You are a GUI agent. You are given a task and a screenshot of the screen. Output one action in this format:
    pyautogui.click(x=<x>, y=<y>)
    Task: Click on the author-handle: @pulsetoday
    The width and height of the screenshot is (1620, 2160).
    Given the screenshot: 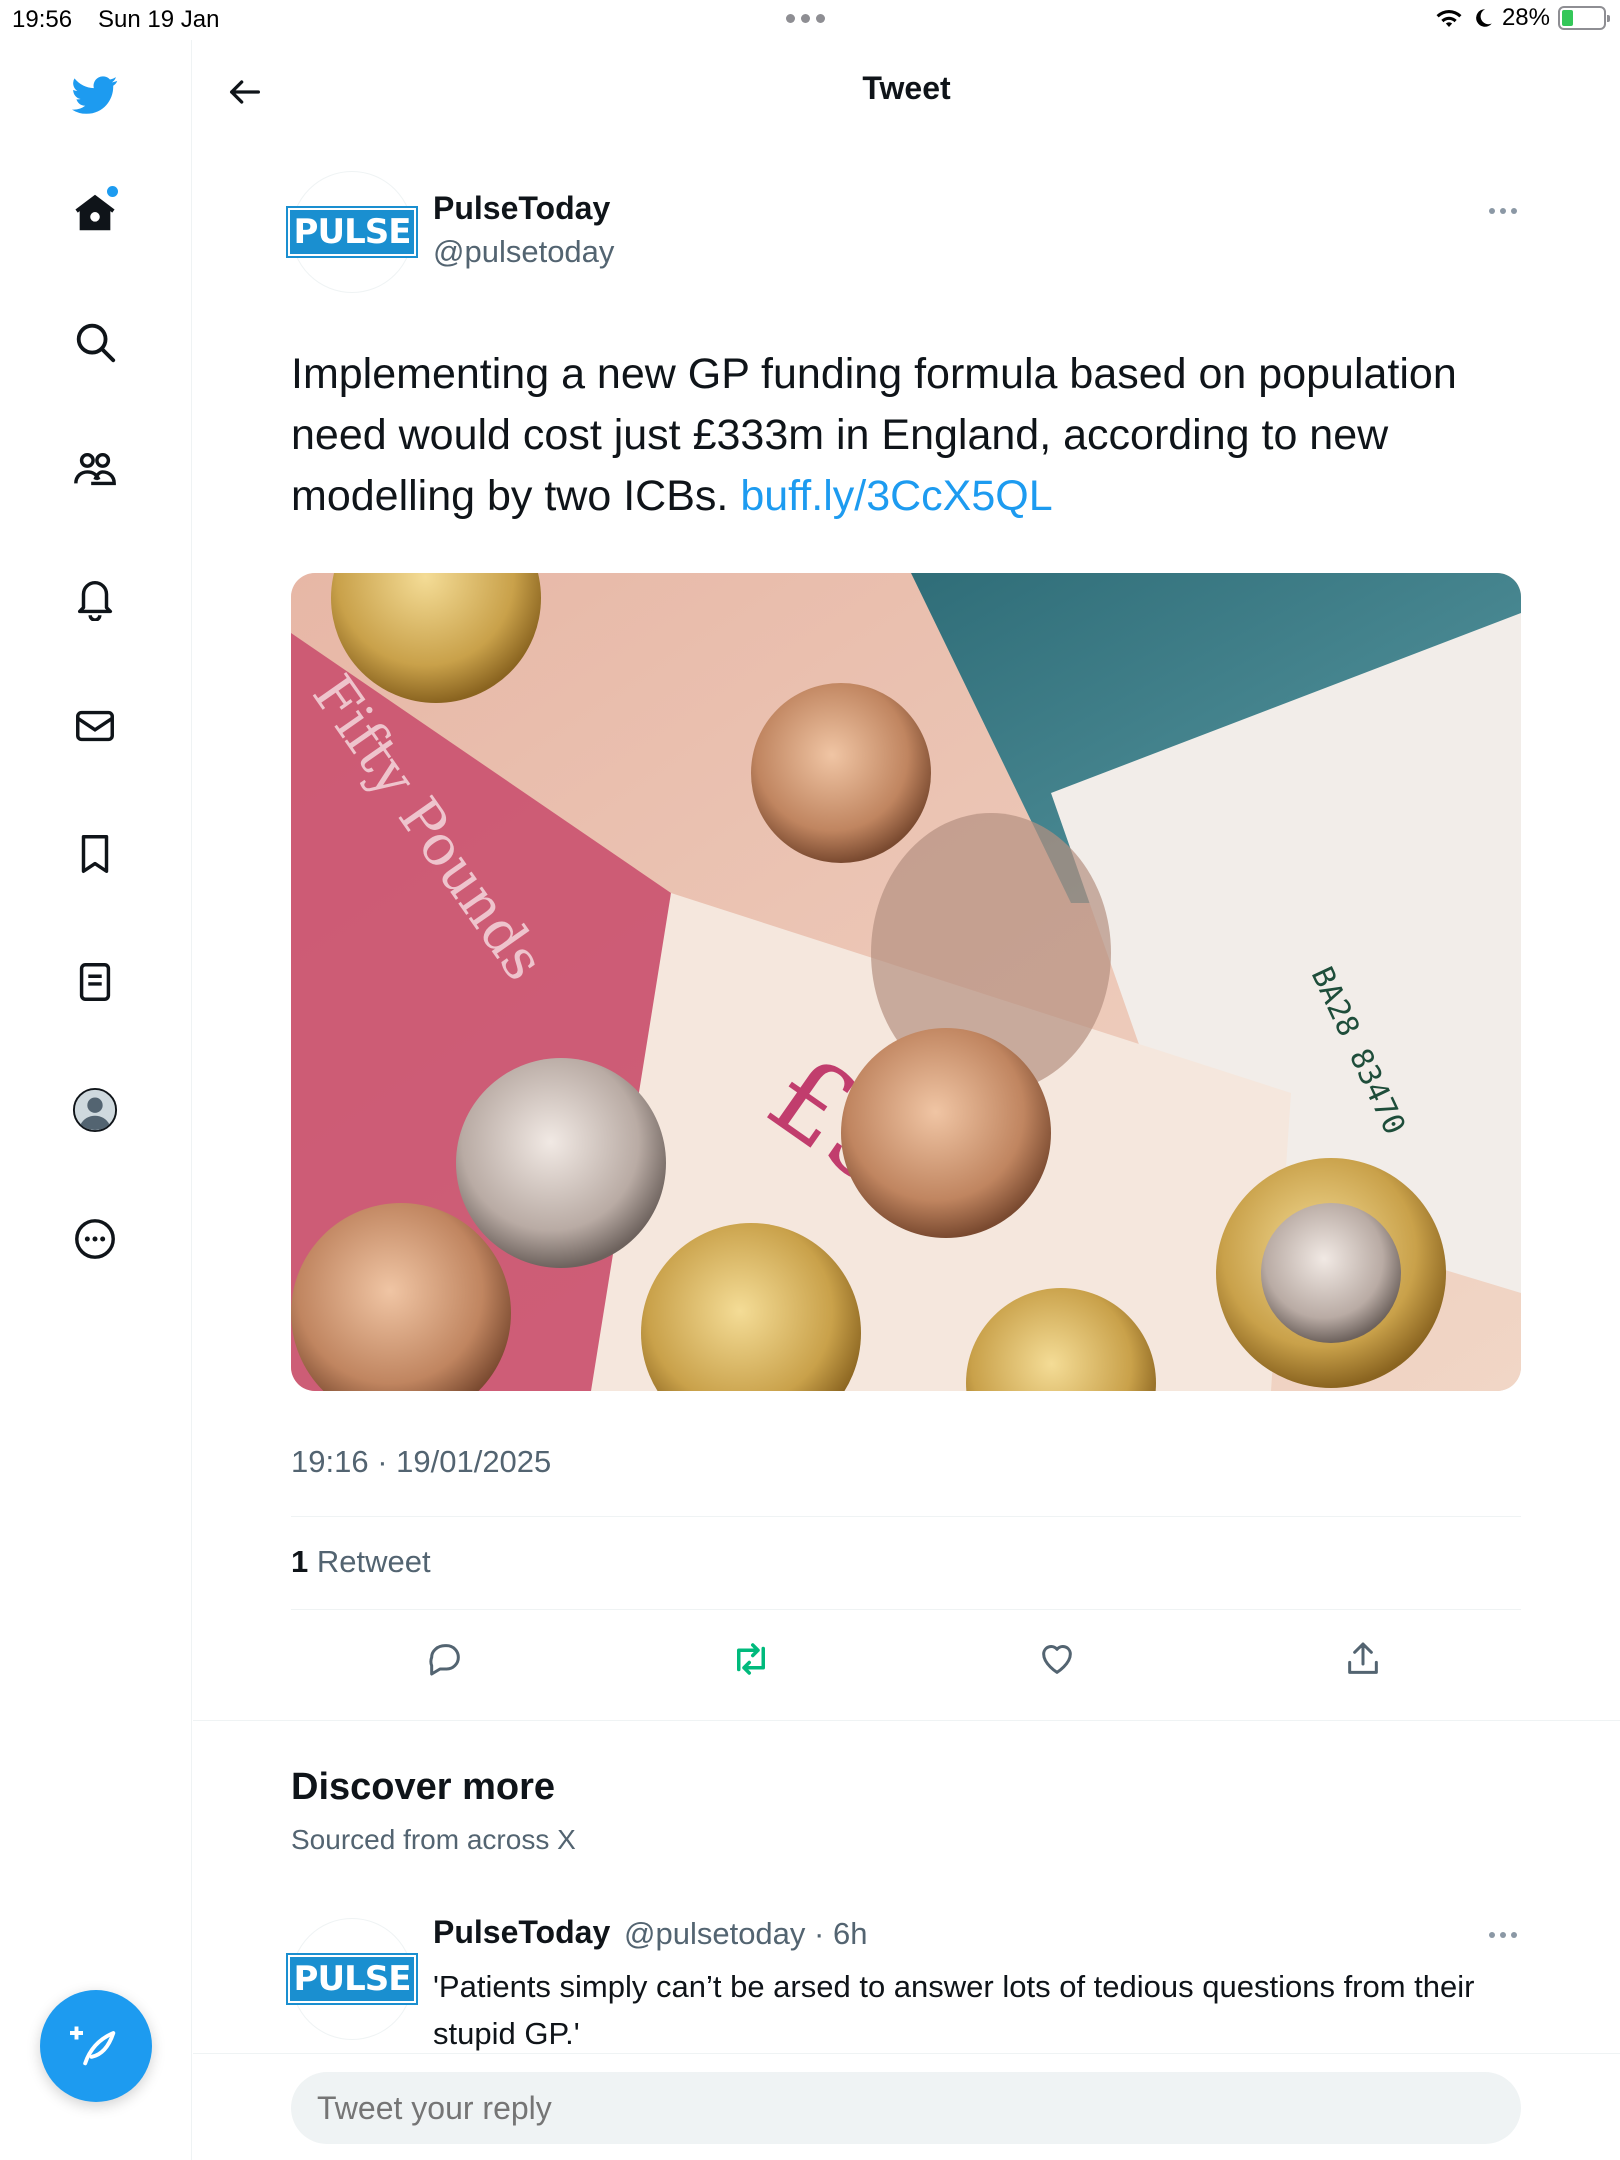 What is the action you would take?
    pyautogui.click(x=523, y=252)
    